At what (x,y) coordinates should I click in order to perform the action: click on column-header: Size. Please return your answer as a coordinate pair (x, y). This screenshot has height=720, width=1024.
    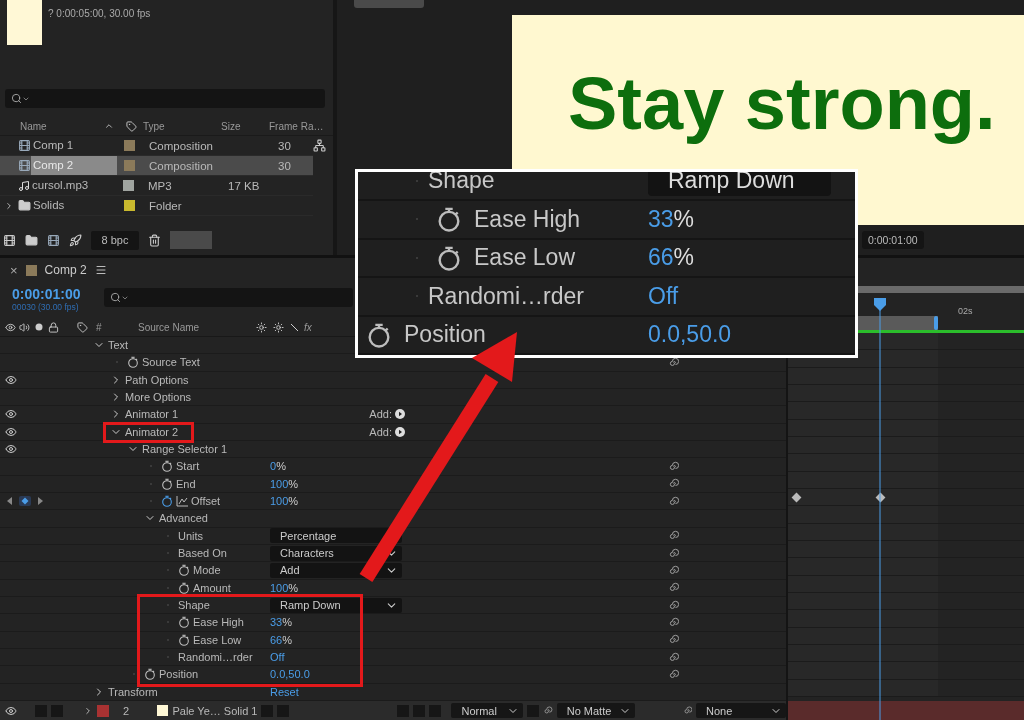
    Looking at the image, I should click on (245, 126).